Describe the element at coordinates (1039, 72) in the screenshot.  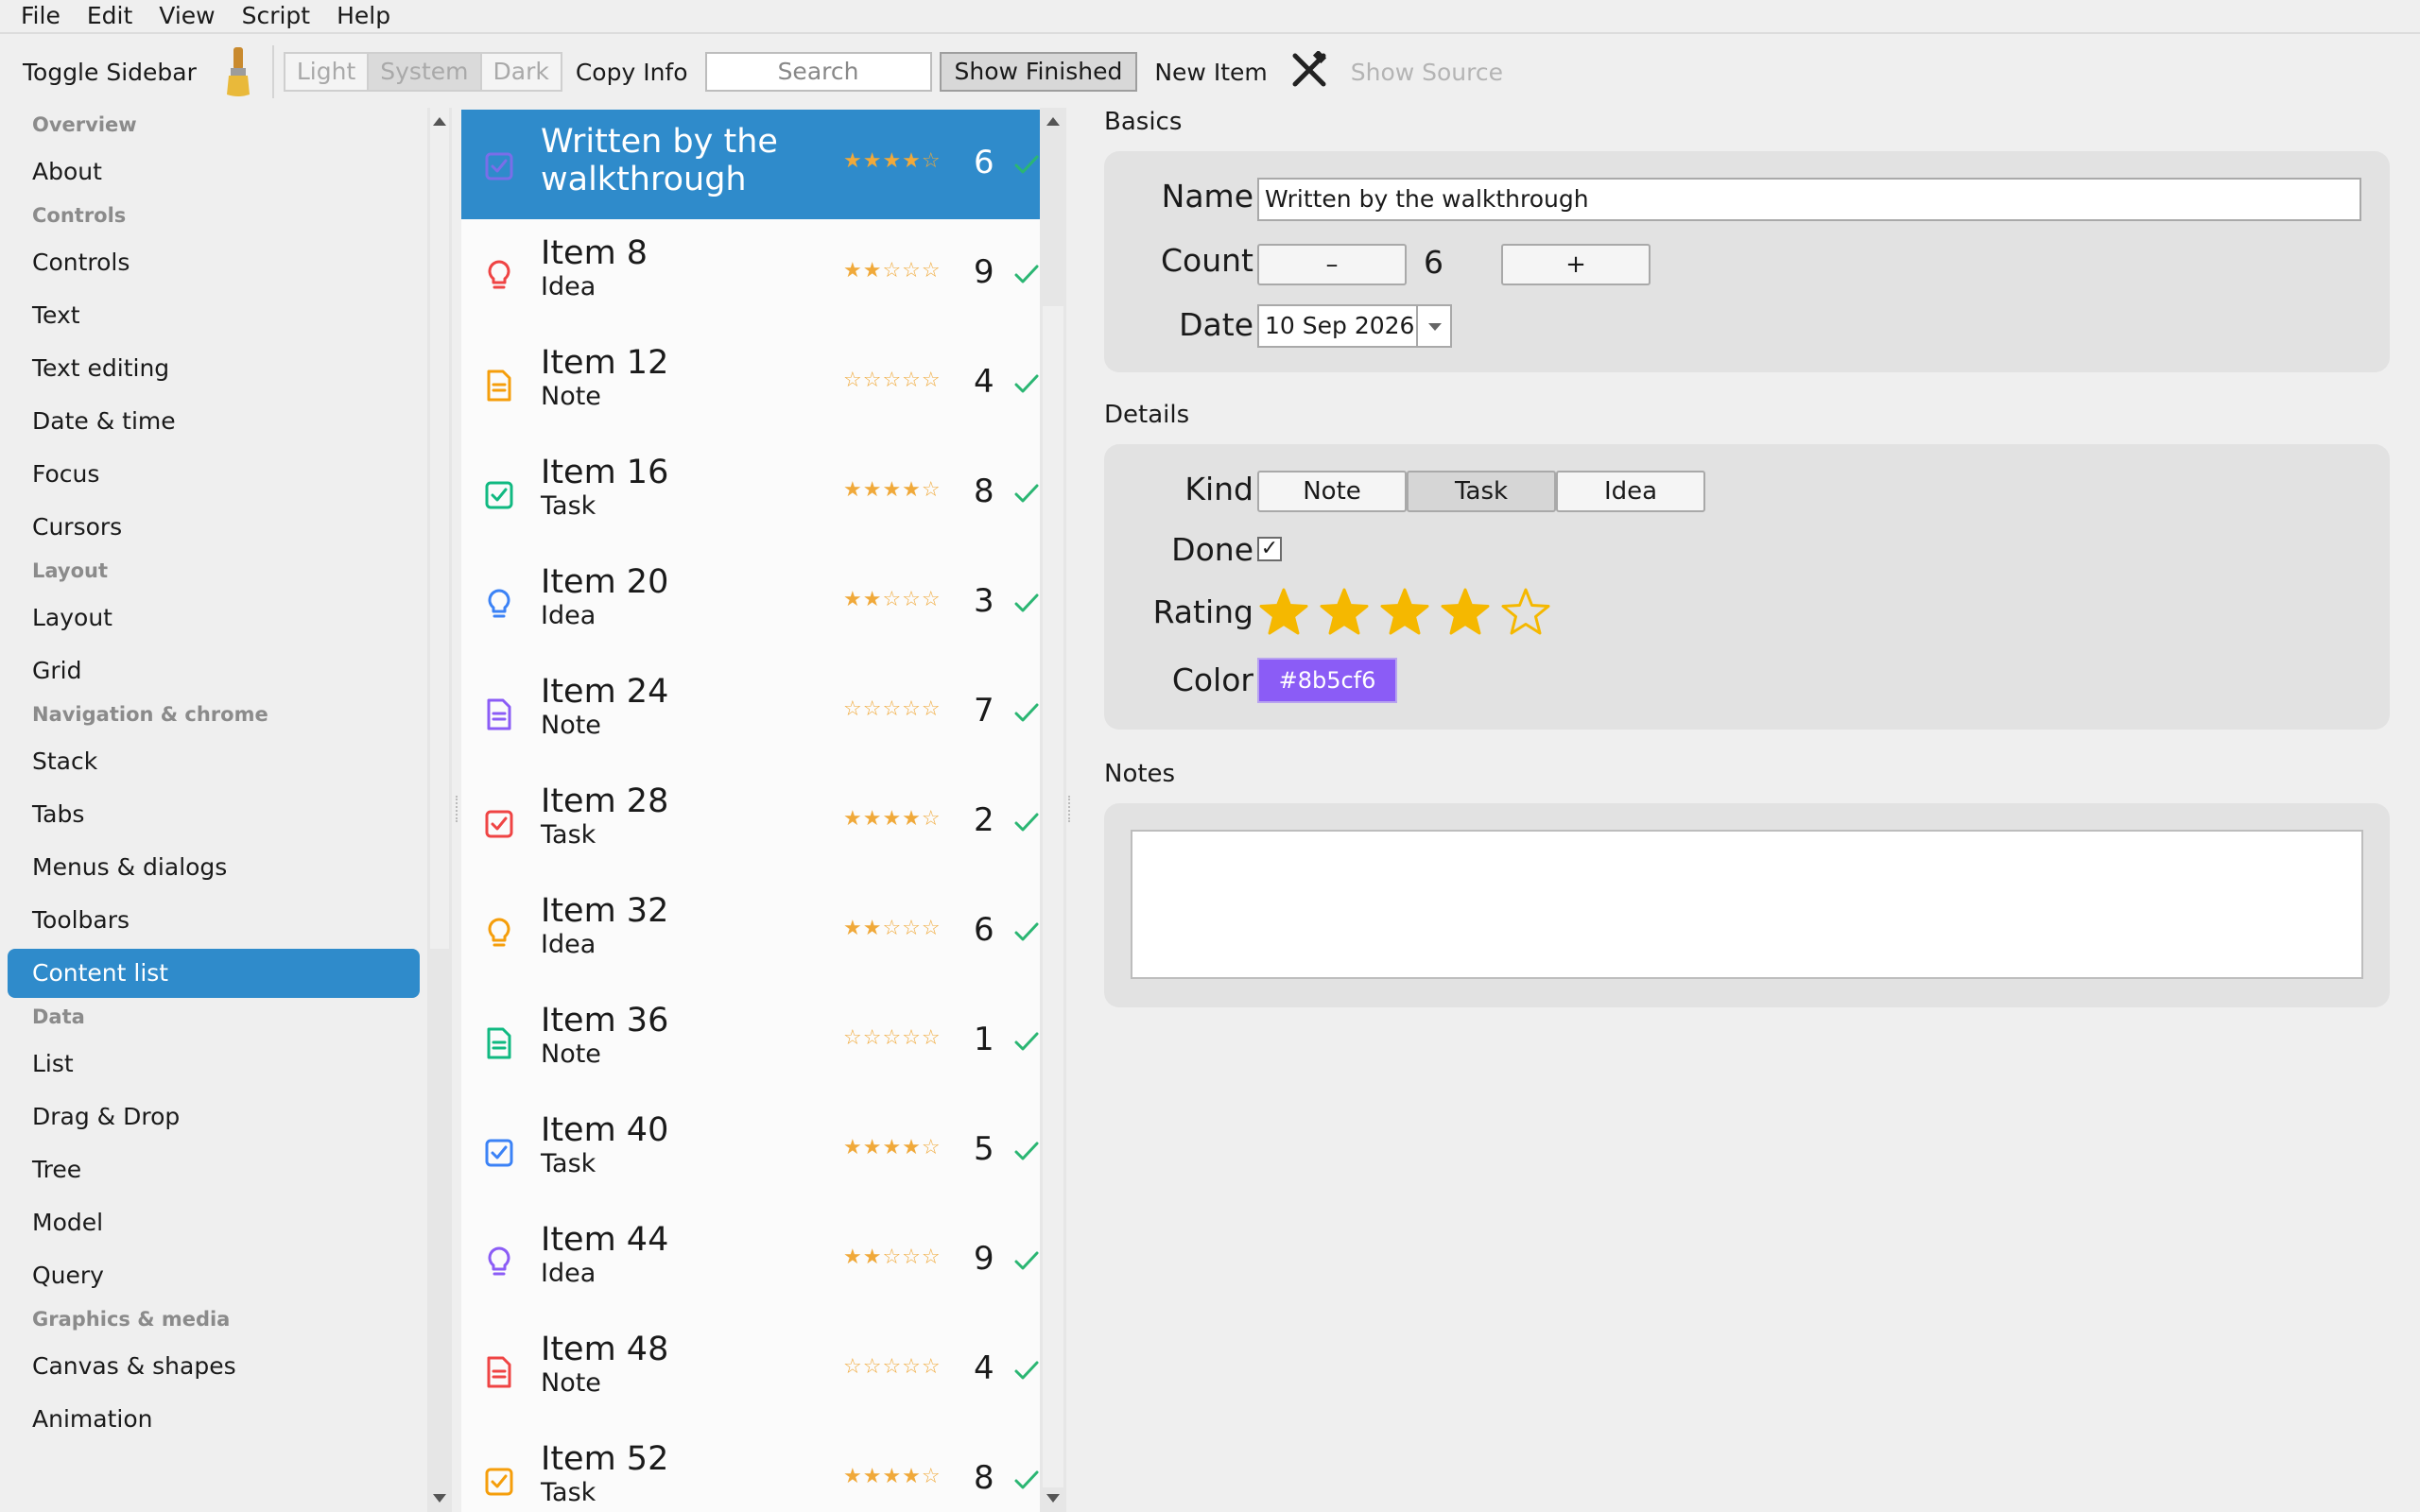
I see `show-finished-toggle: Show Finished` at that location.